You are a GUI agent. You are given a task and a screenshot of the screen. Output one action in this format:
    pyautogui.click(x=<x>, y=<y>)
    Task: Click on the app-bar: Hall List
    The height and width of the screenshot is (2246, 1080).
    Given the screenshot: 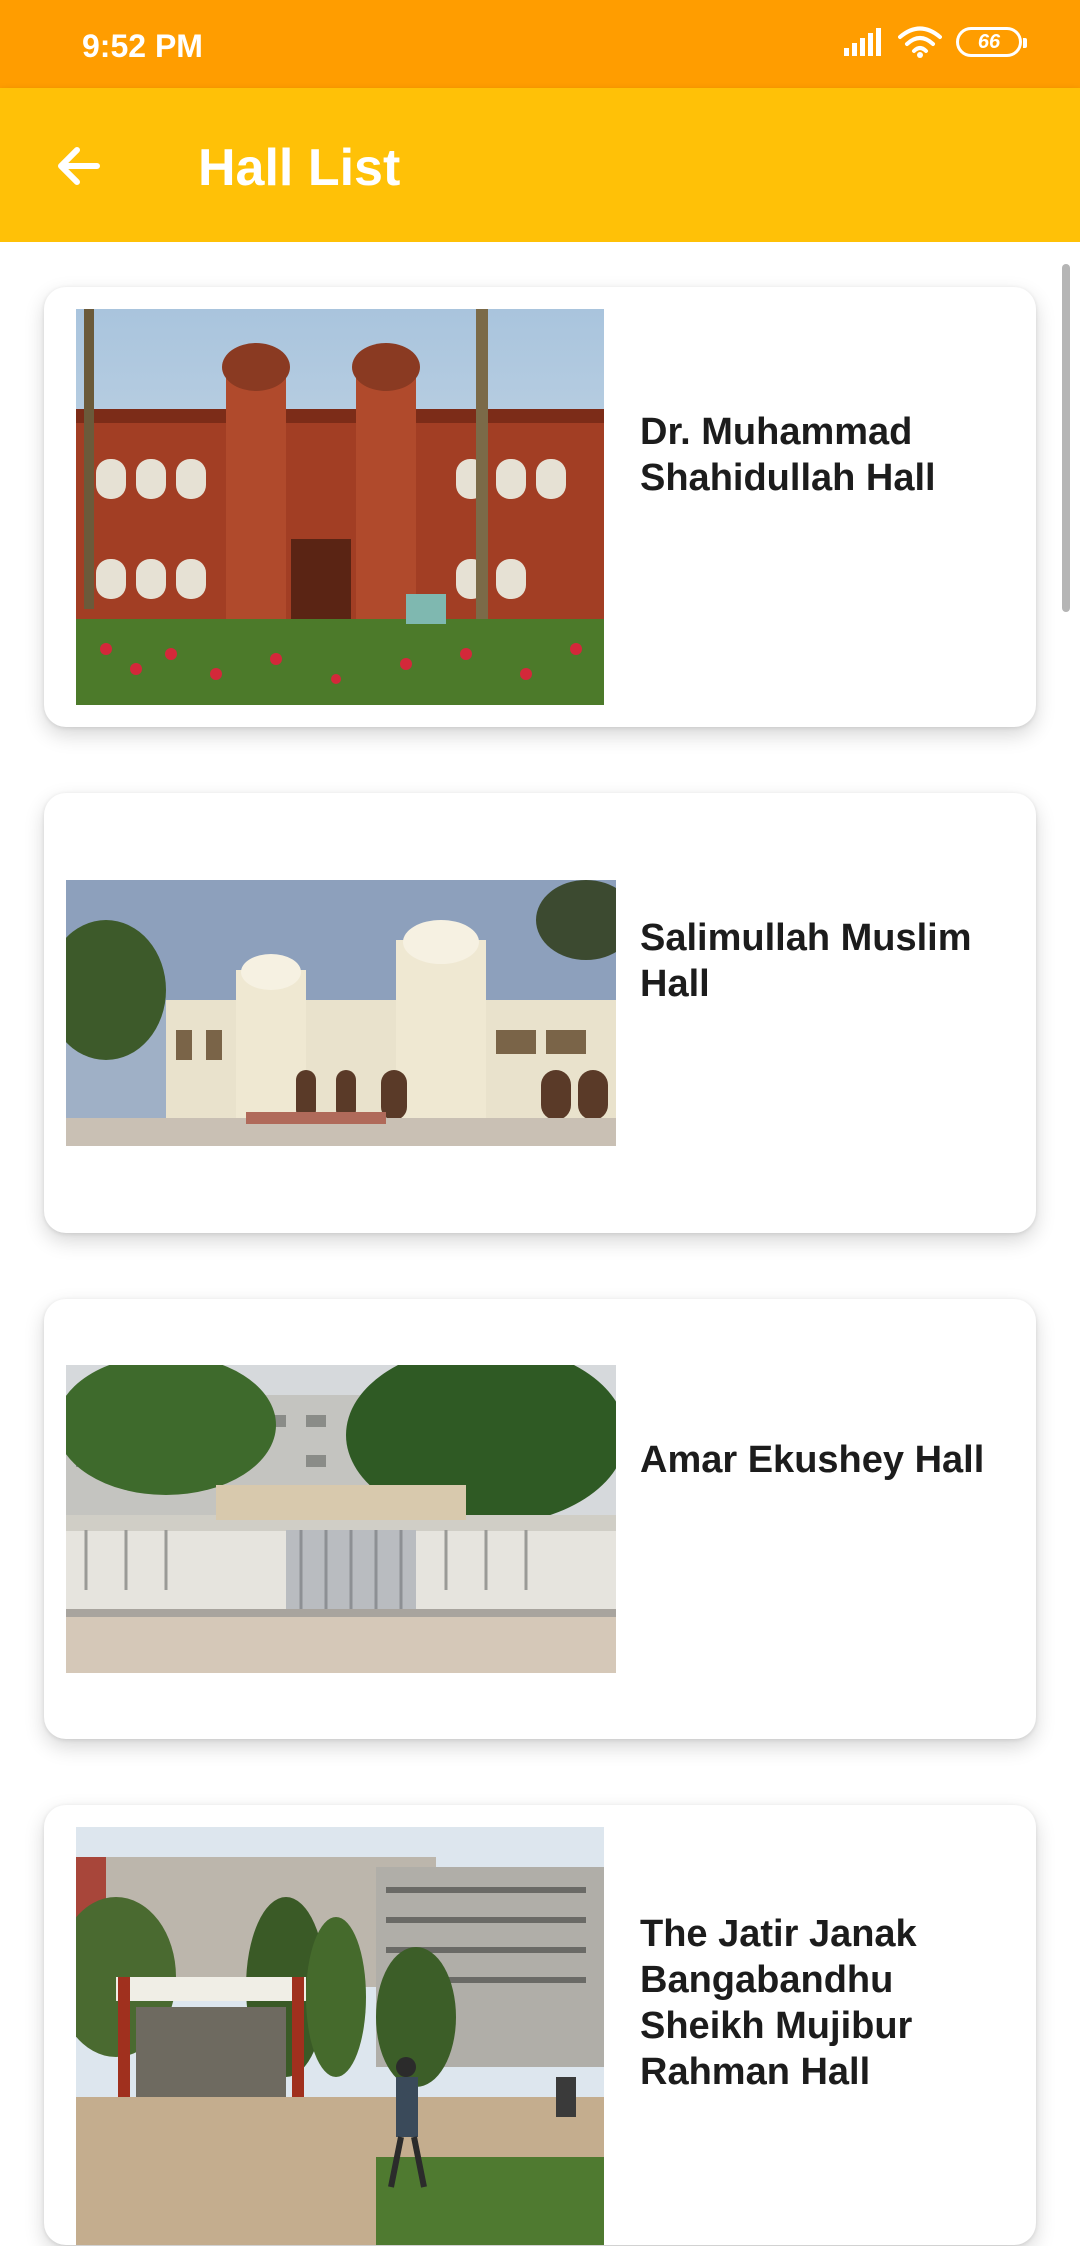 What is the action you would take?
    pyautogui.click(x=540, y=165)
    